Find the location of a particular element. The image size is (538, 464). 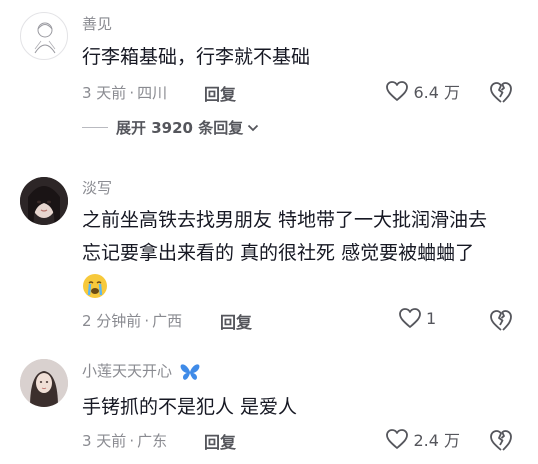

expand-replies-button: 展开 3920 条回复 is located at coordinates (170, 127).